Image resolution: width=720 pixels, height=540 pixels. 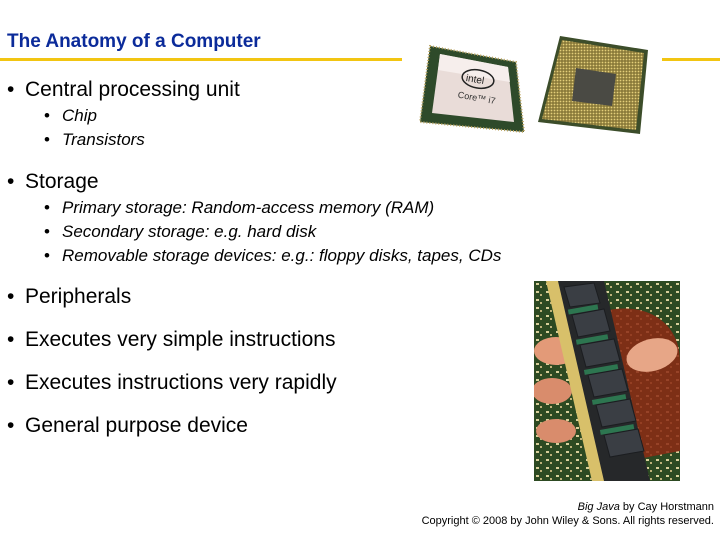 I want to click on cpu-back-image, so click(x=593, y=85).